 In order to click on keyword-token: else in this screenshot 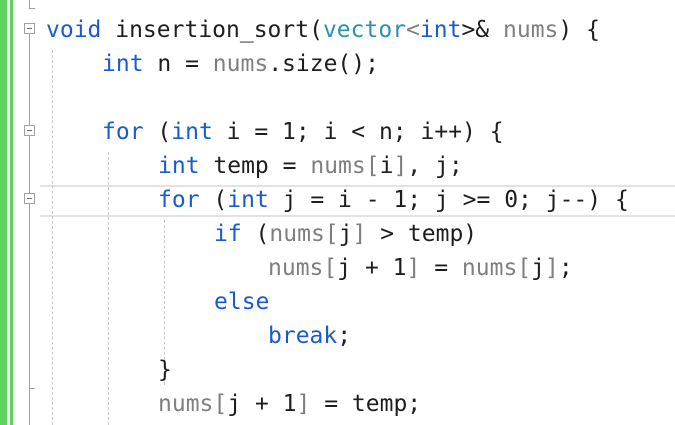, I will do `click(242, 302)`.